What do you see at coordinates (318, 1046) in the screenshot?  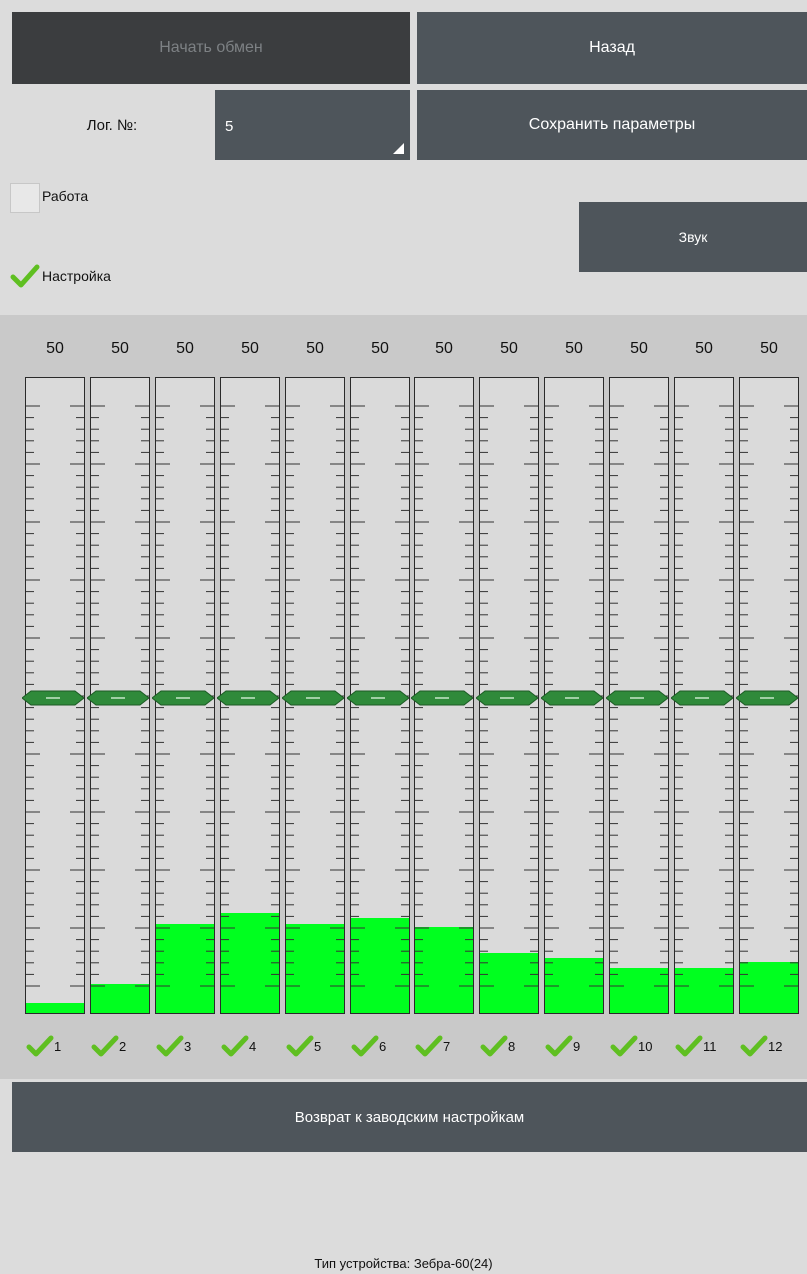 I see `channel-number-label: 5` at bounding box center [318, 1046].